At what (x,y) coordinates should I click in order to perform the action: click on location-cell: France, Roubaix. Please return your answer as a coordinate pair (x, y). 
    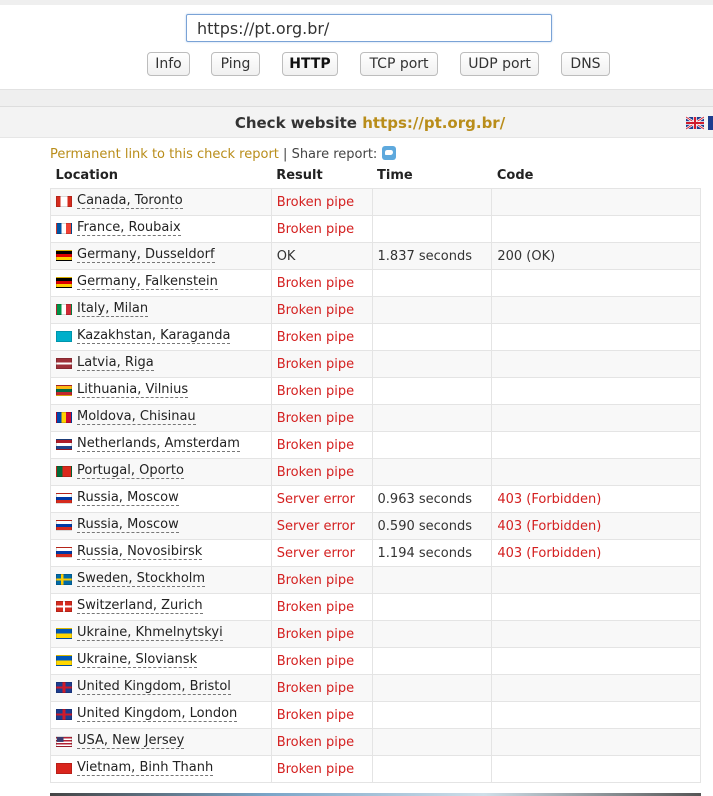
    Looking at the image, I should click on (161, 229).